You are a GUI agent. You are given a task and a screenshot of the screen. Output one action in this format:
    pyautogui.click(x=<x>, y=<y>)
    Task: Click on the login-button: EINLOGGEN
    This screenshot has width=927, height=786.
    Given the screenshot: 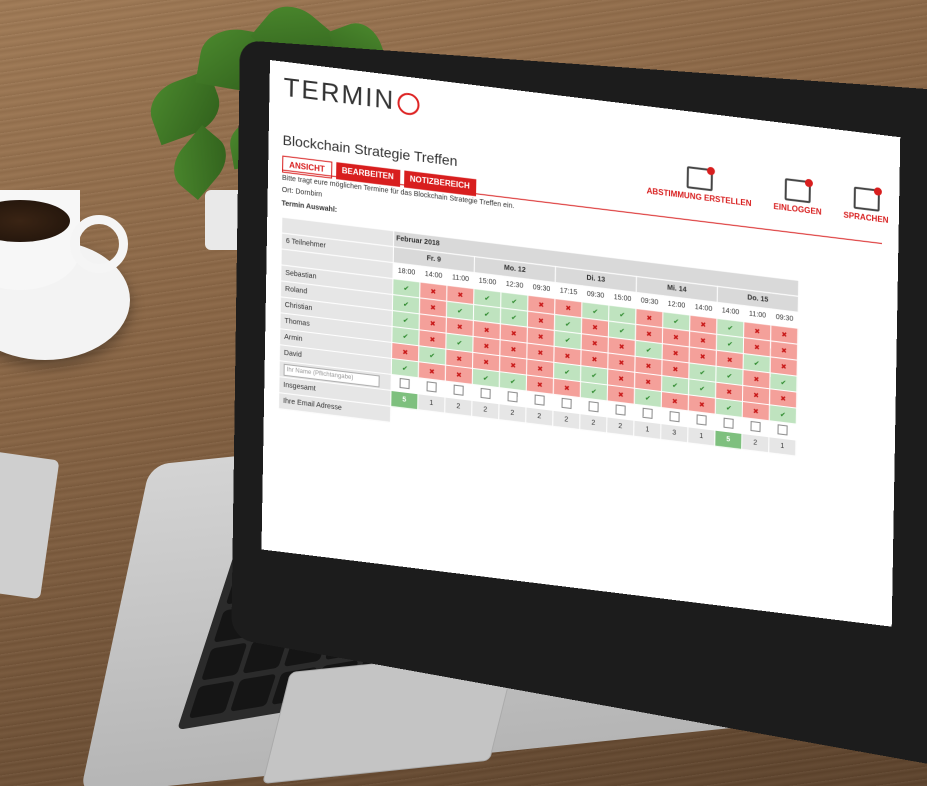 What is the action you would take?
    pyautogui.click(x=797, y=197)
    